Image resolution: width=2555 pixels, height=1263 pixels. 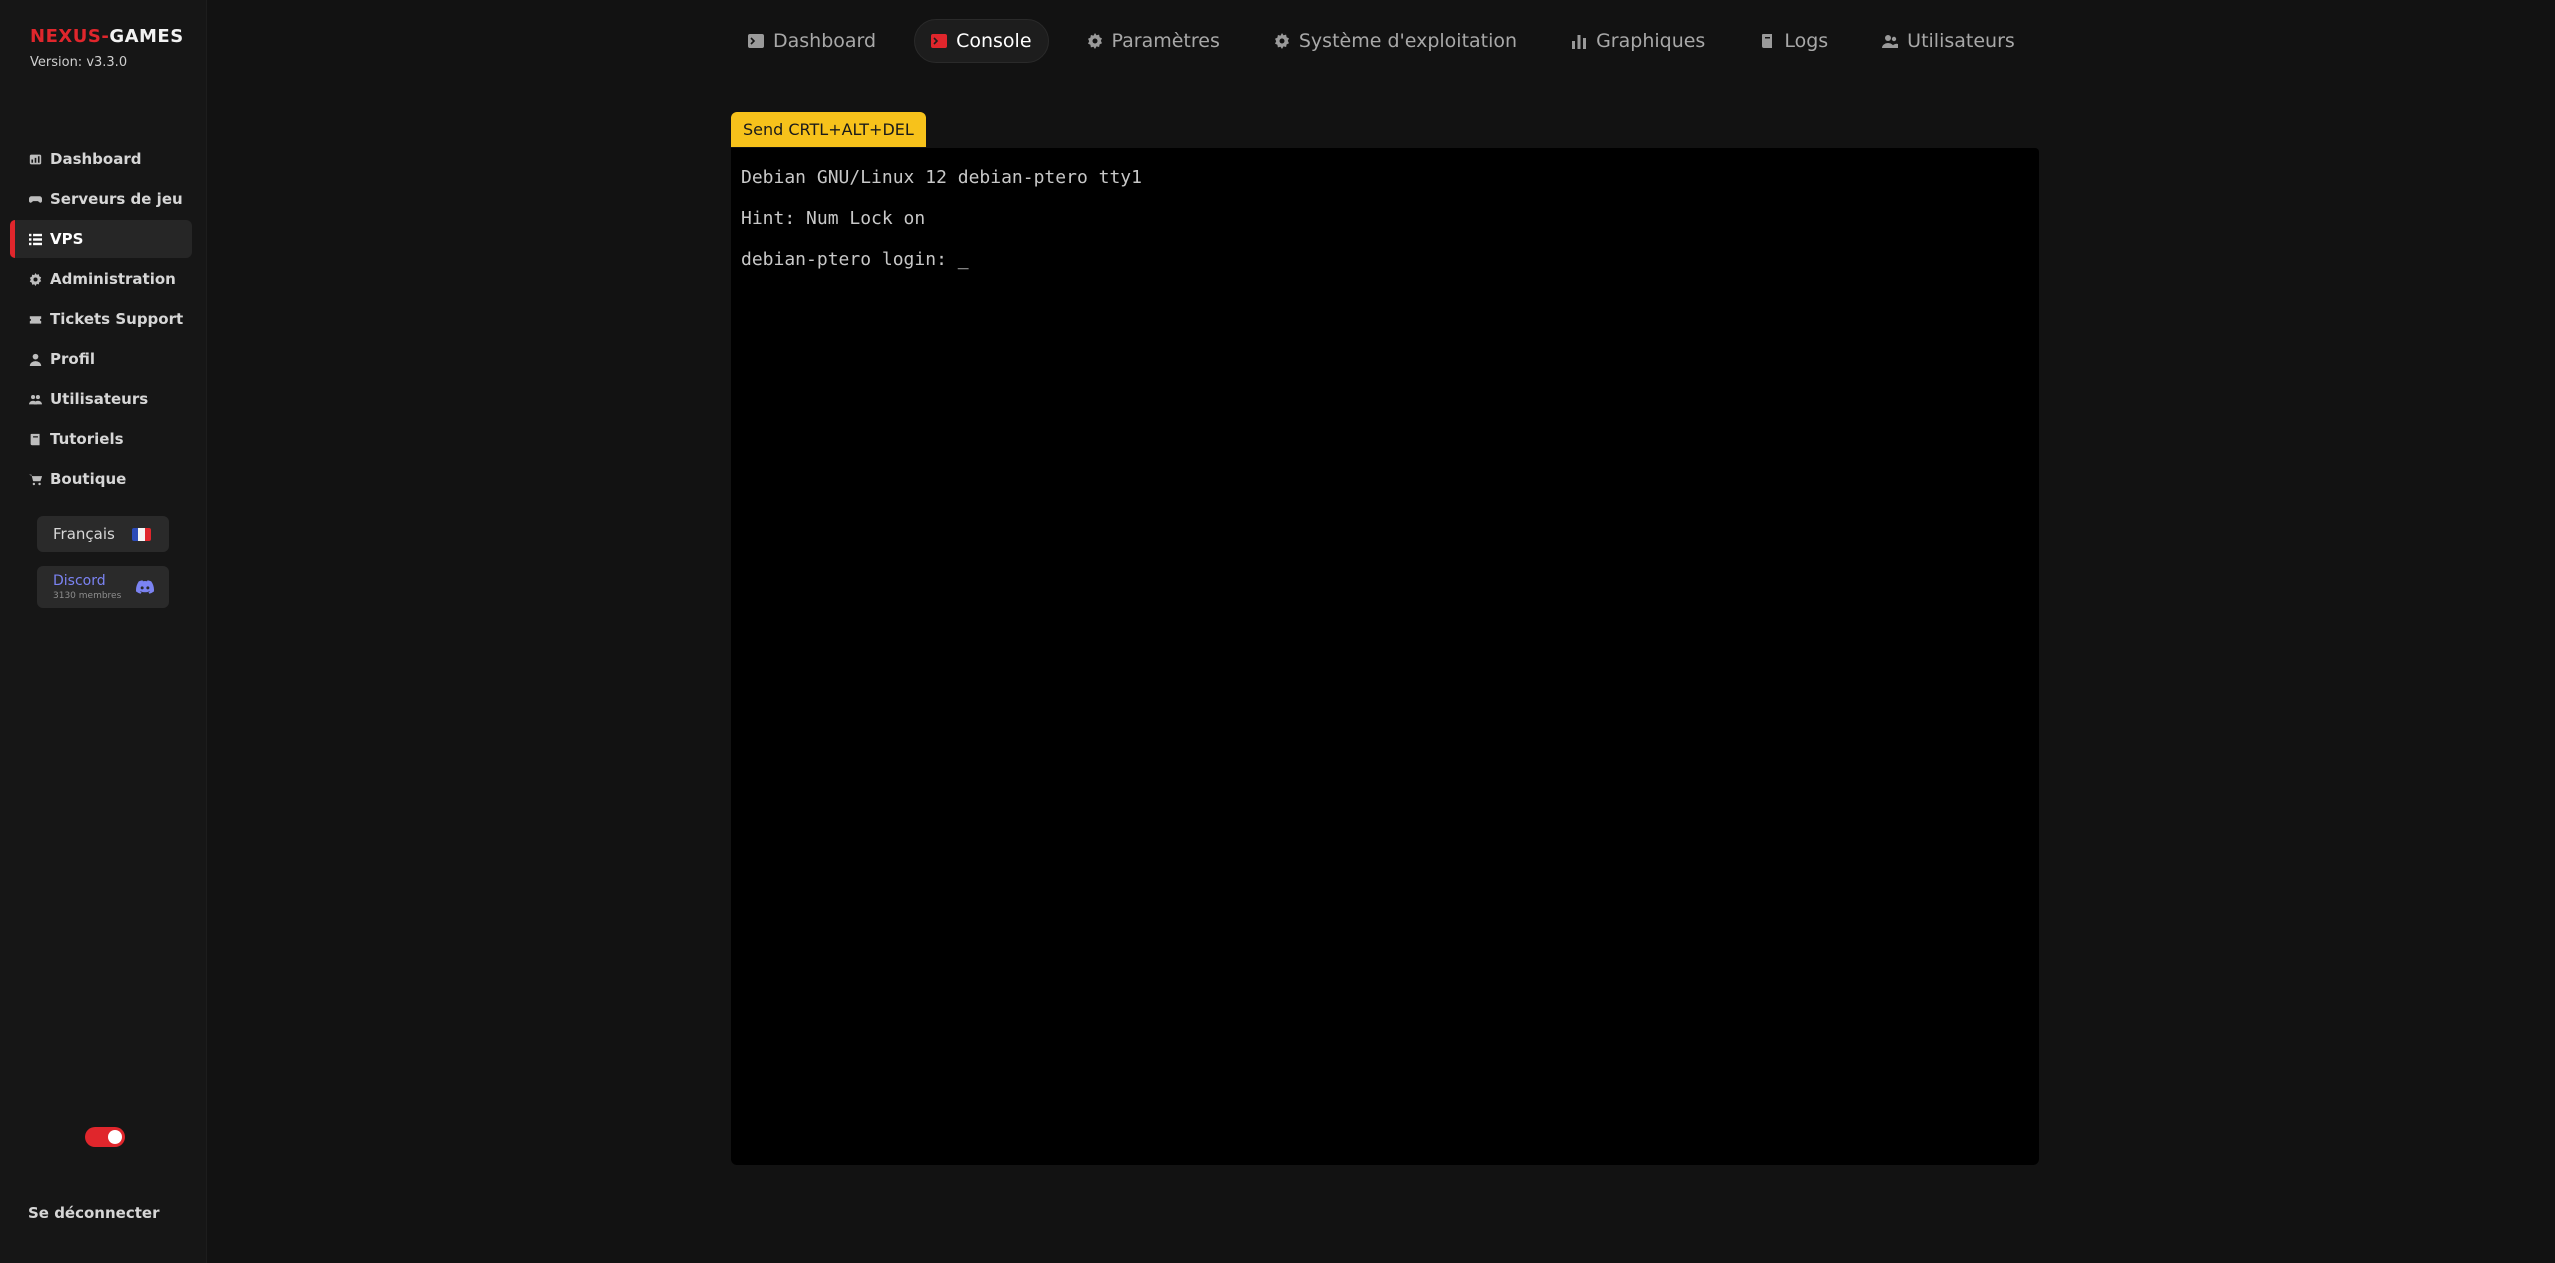 What do you see at coordinates (88, 479) in the screenshot?
I see `sidebar-item-label: Boutique` at bounding box center [88, 479].